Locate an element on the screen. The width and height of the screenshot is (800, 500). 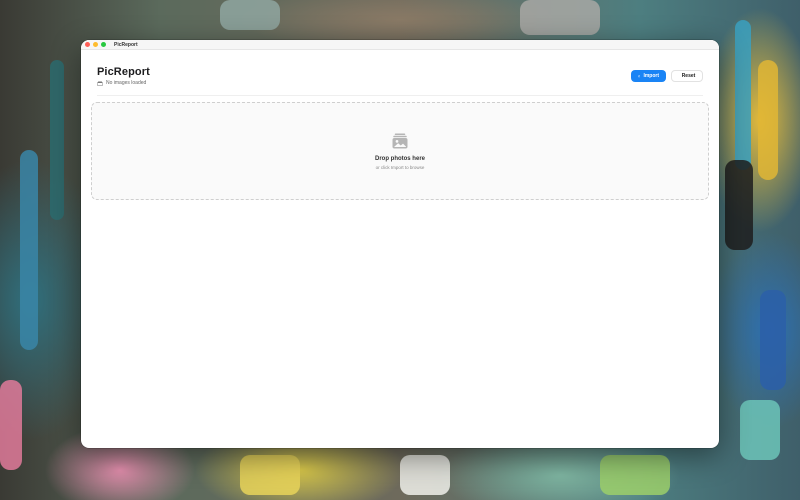
reset-button-label: Reset is located at coordinates (688, 76).